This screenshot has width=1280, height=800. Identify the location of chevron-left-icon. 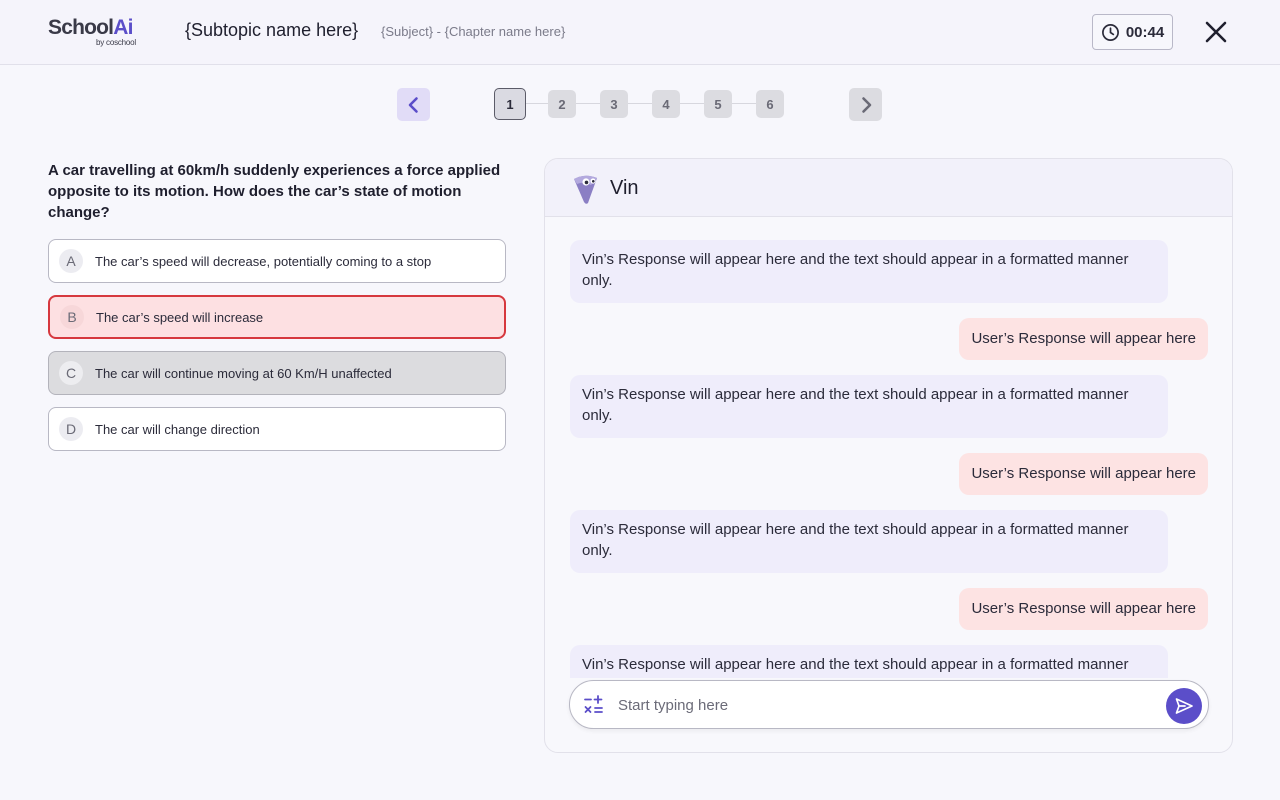
(413, 104).